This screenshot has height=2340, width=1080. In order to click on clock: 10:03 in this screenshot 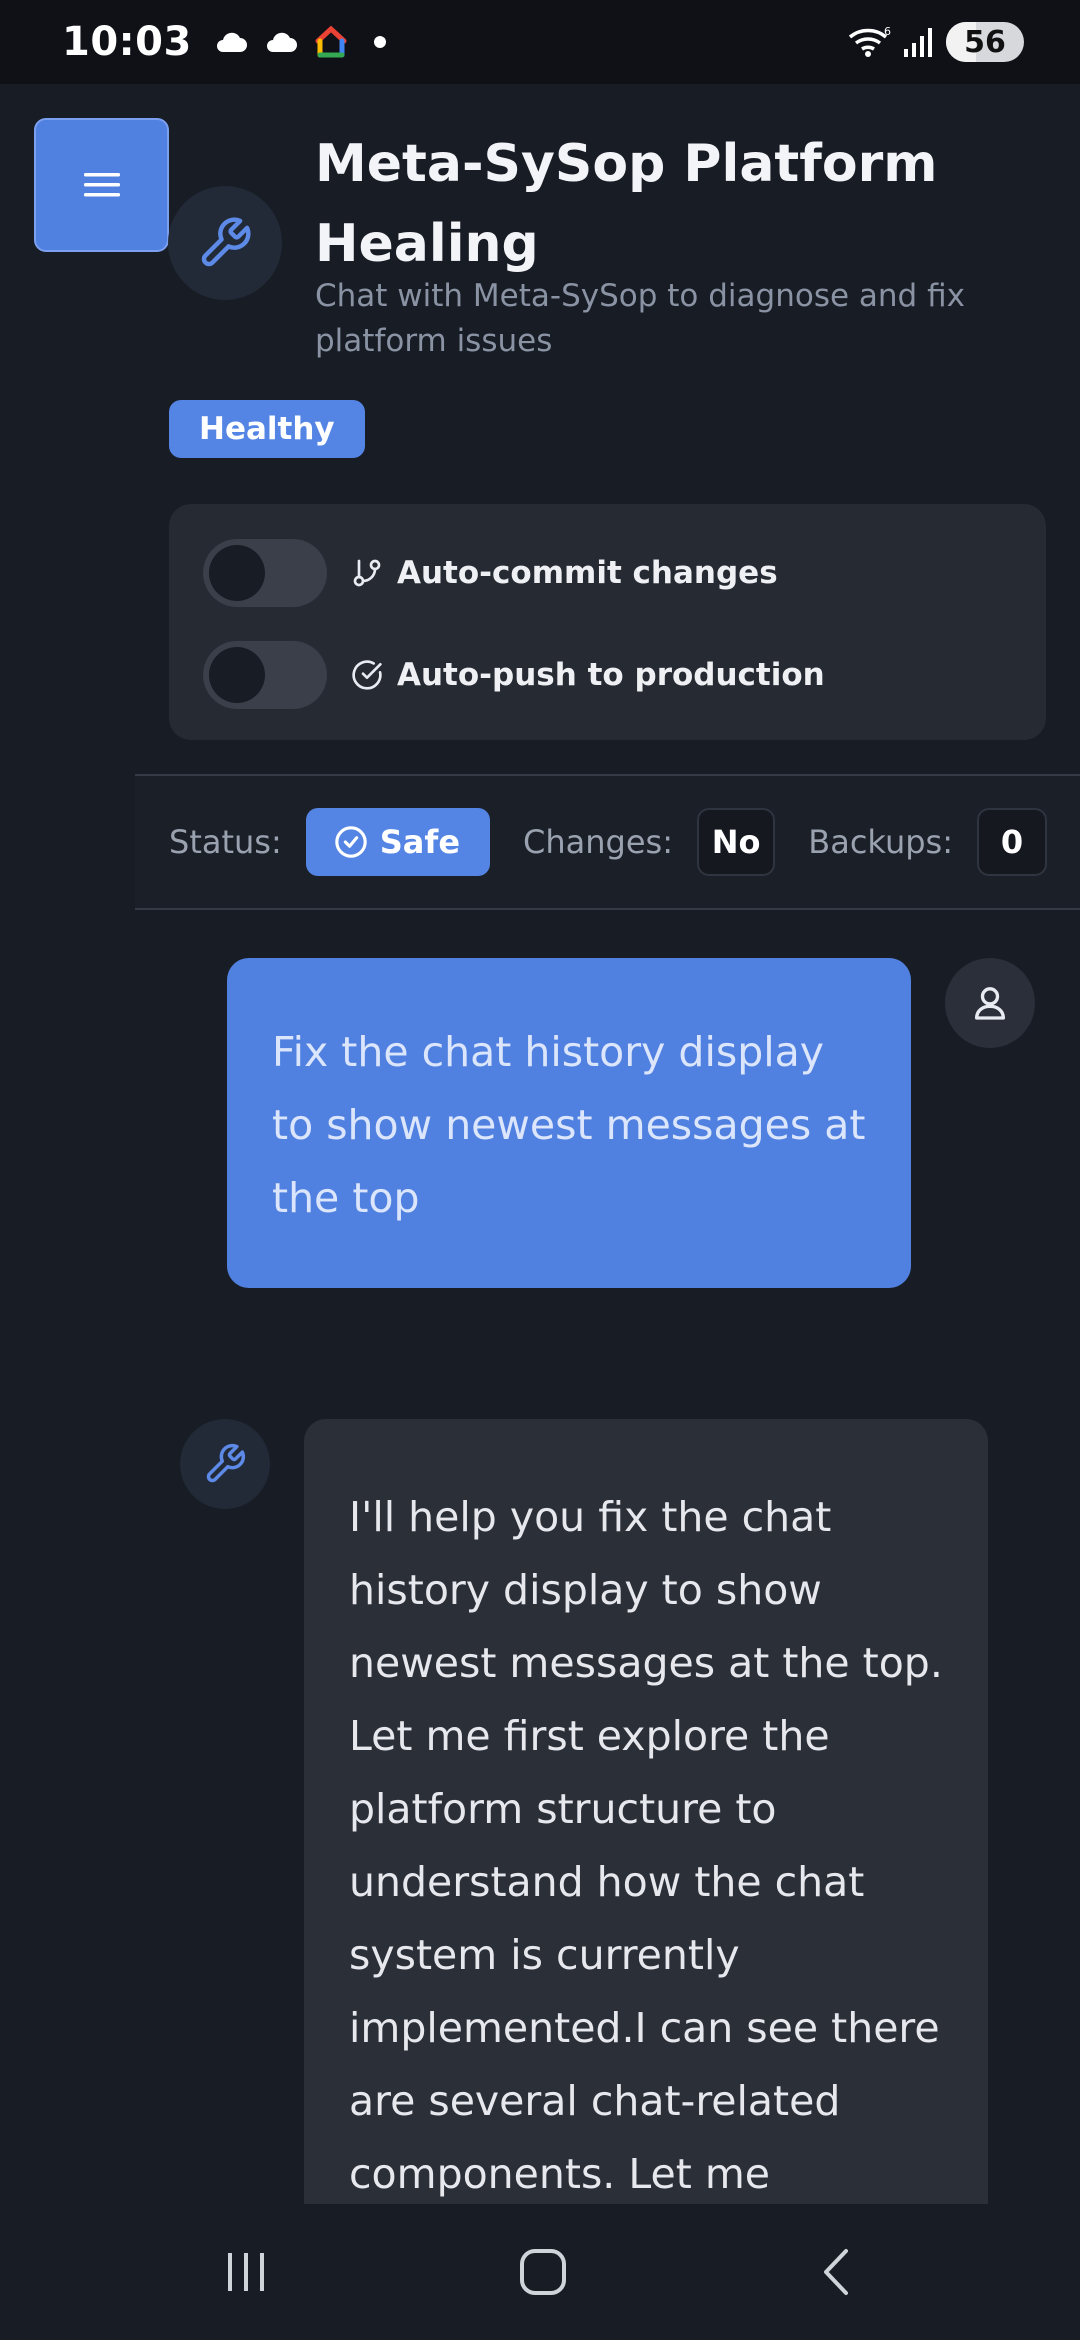, I will do `click(127, 42)`.